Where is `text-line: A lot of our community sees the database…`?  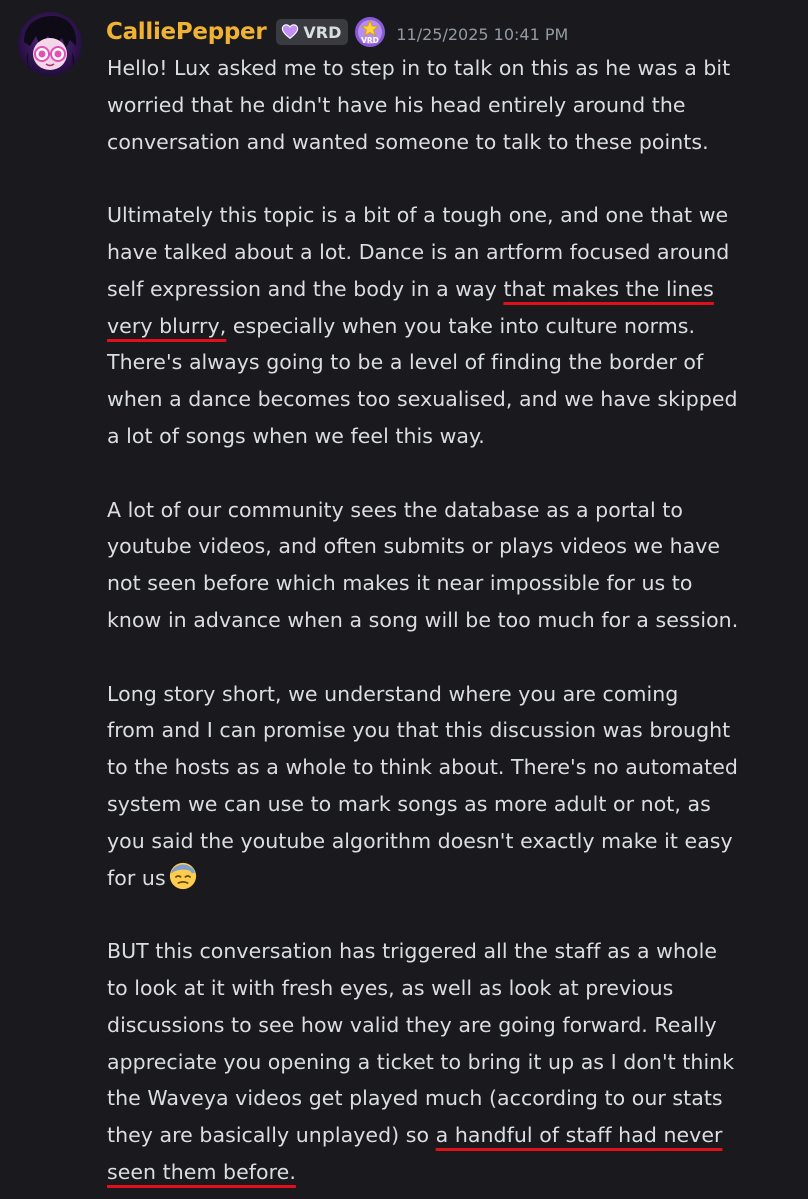 text-line: A lot of our community sees the database… is located at coordinates (395, 509).